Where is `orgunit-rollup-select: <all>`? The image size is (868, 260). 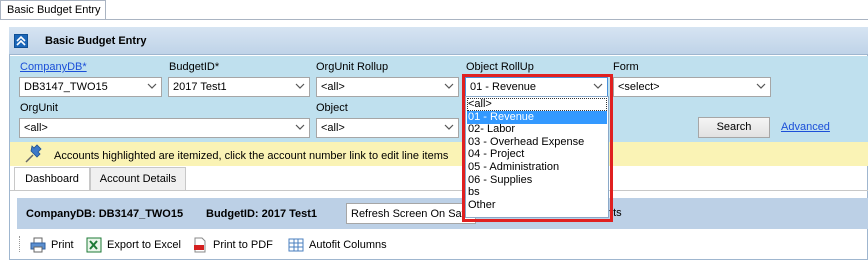
orgunit-rollup-select: <all> is located at coordinates (387, 87).